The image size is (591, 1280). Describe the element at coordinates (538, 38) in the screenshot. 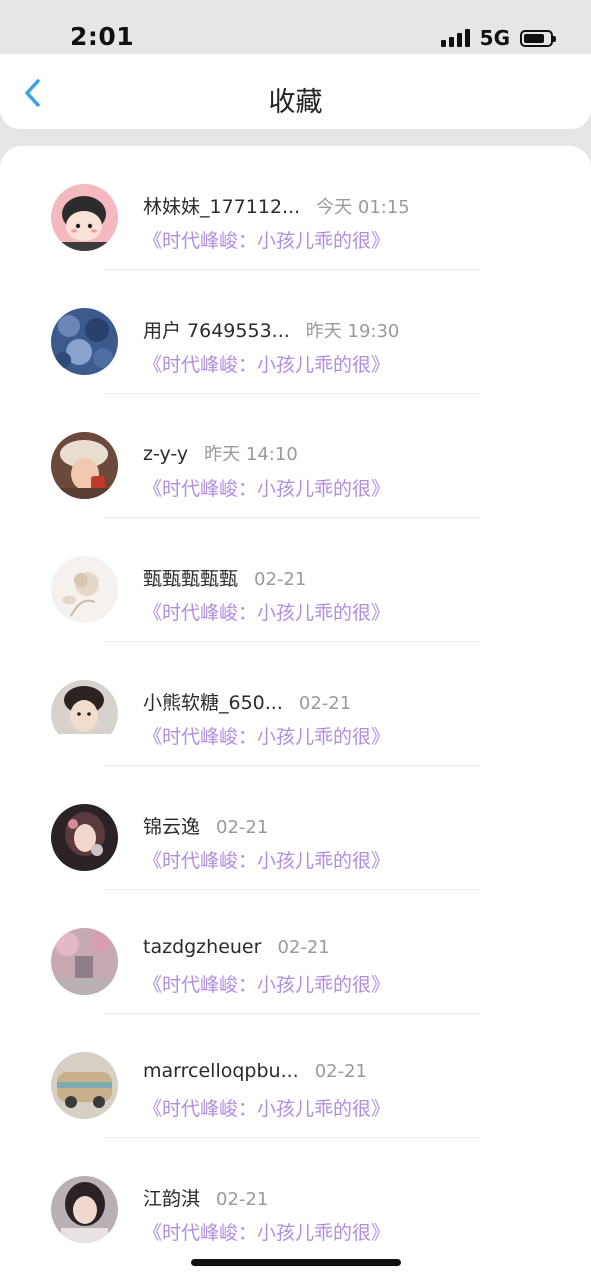

I see `battery-icon` at that location.